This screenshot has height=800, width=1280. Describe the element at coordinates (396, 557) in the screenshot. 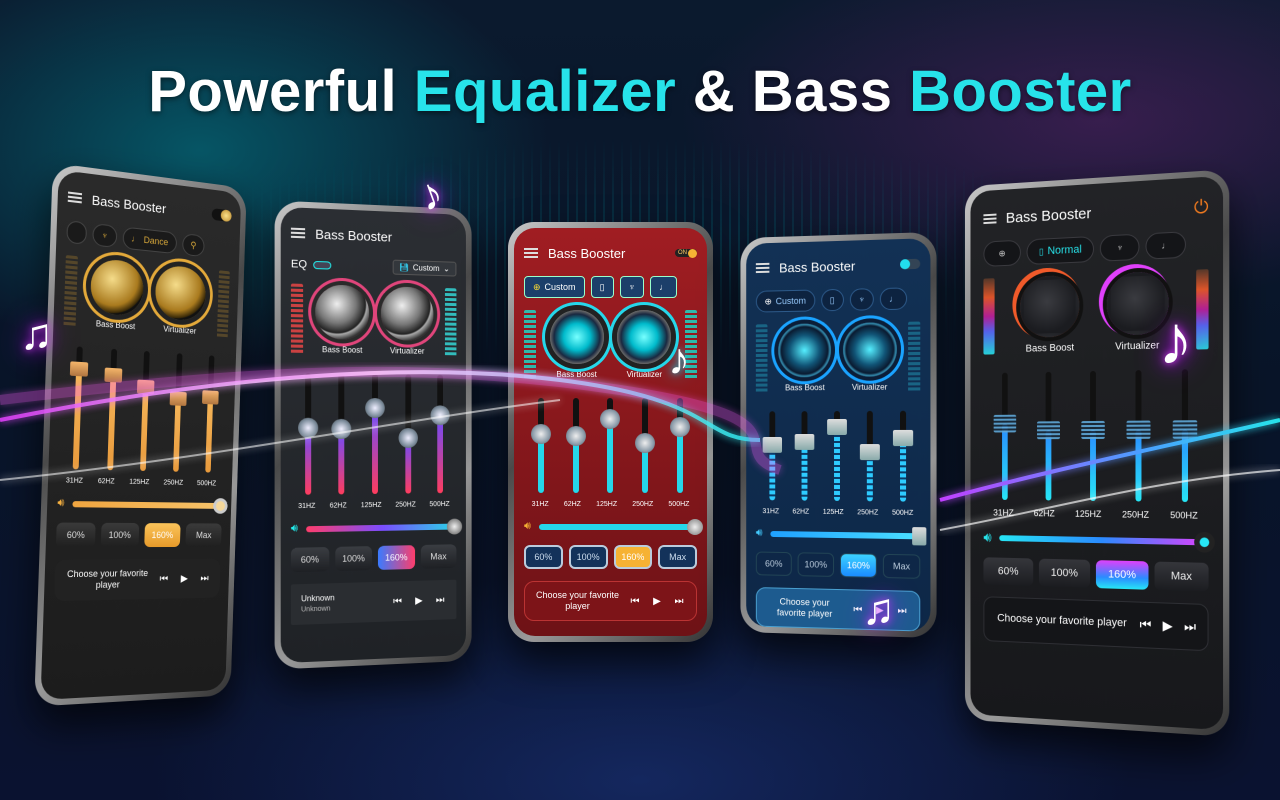

I see `amp-button-160: 160%` at that location.